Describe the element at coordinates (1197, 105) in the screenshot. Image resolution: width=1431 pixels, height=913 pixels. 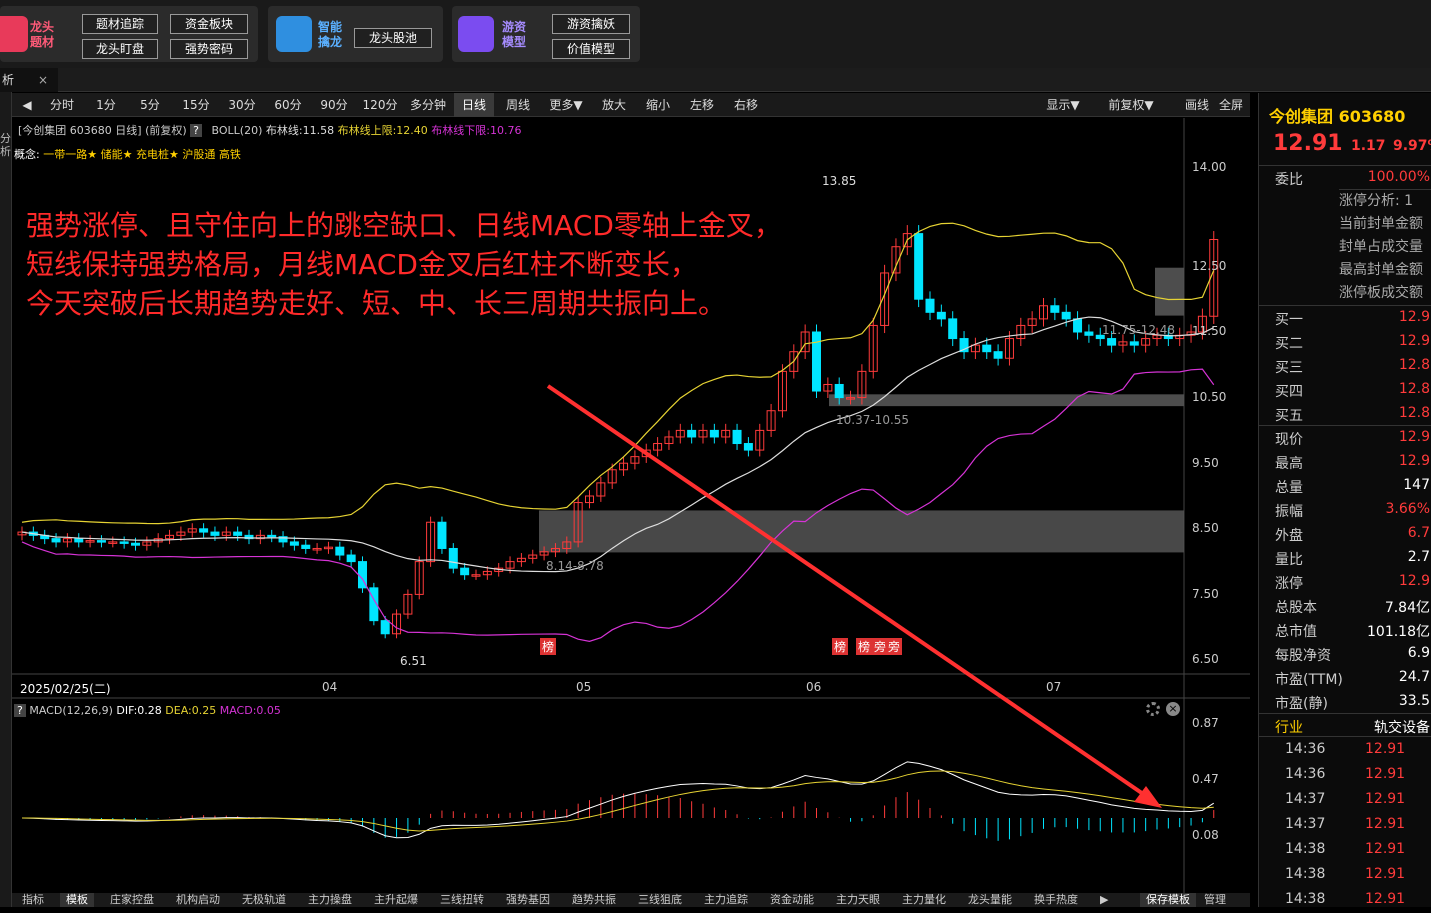
I see `toolbar-right-2: 画线` at that location.